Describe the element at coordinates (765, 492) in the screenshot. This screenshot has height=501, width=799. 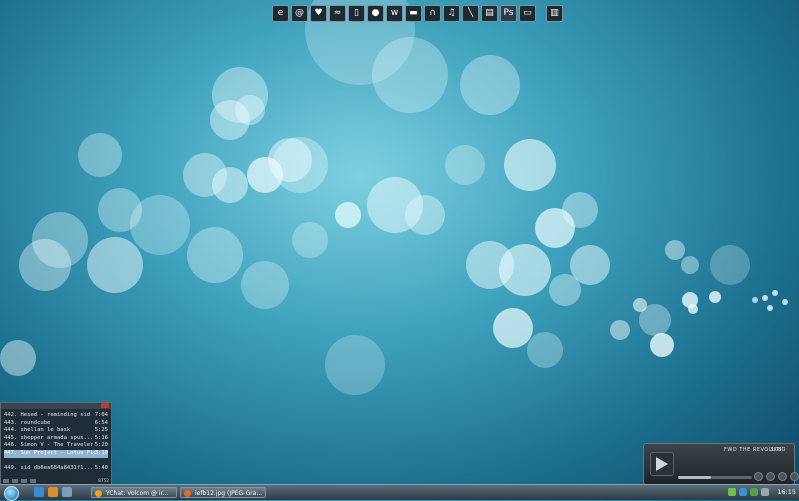
I see `volume-icon` at that location.